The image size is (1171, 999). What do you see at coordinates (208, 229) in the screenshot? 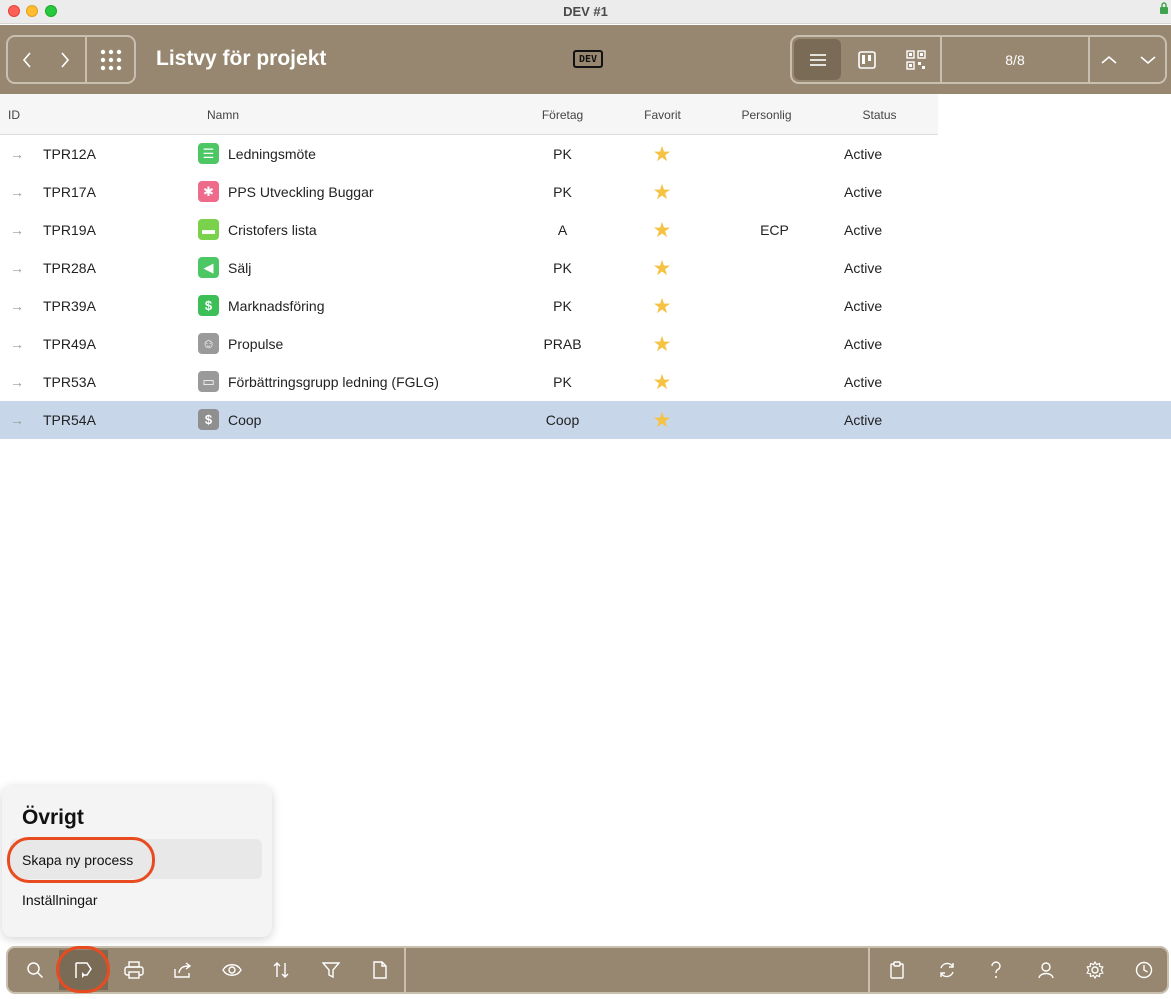
I see `car-icon: ▬` at bounding box center [208, 229].